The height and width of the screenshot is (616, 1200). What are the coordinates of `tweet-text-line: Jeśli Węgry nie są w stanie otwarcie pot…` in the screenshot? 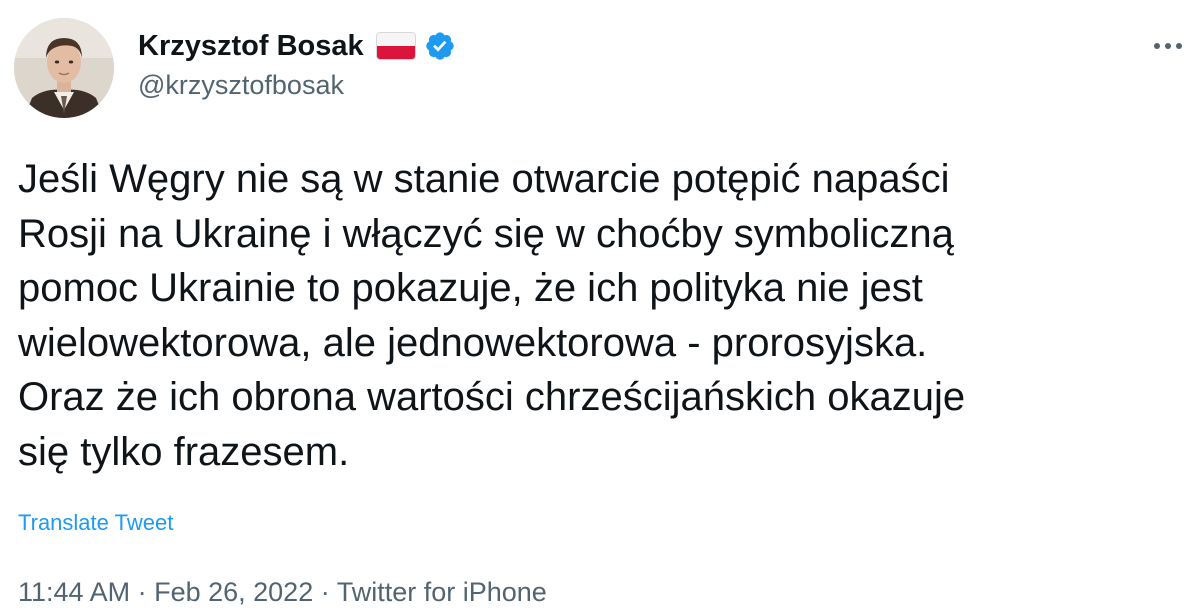 It's located at (484, 179).